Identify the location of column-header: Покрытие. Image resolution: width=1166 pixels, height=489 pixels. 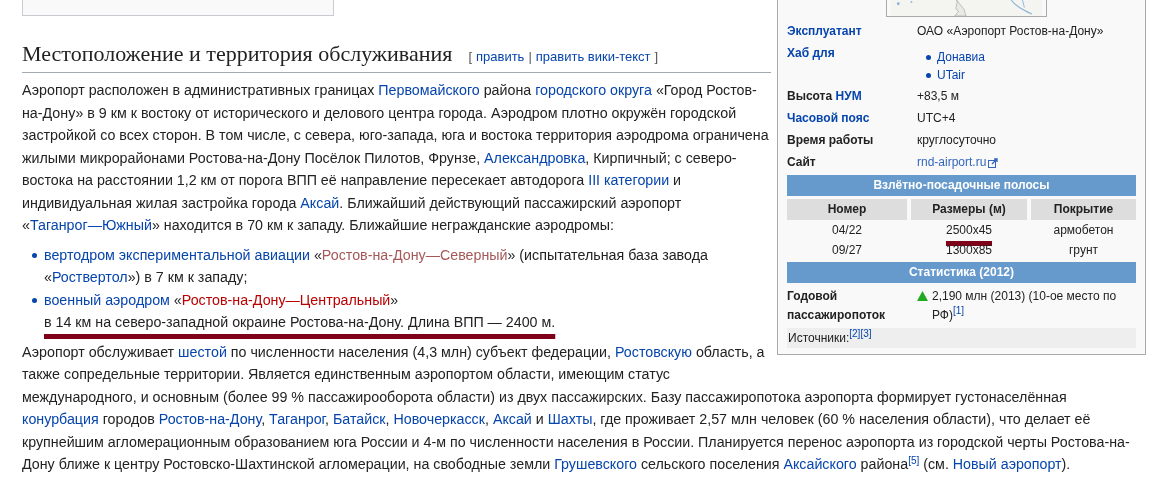
(1083, 209).